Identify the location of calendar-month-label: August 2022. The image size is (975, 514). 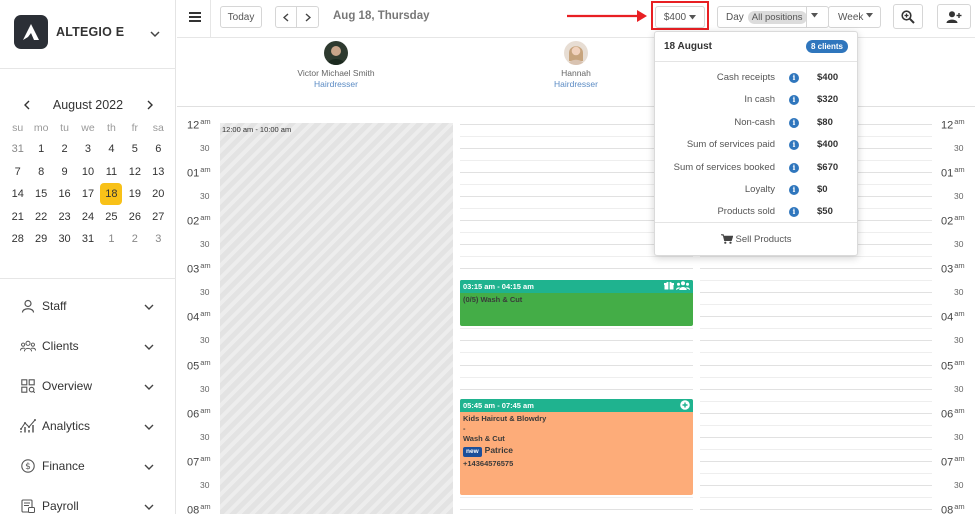
(88, 105).